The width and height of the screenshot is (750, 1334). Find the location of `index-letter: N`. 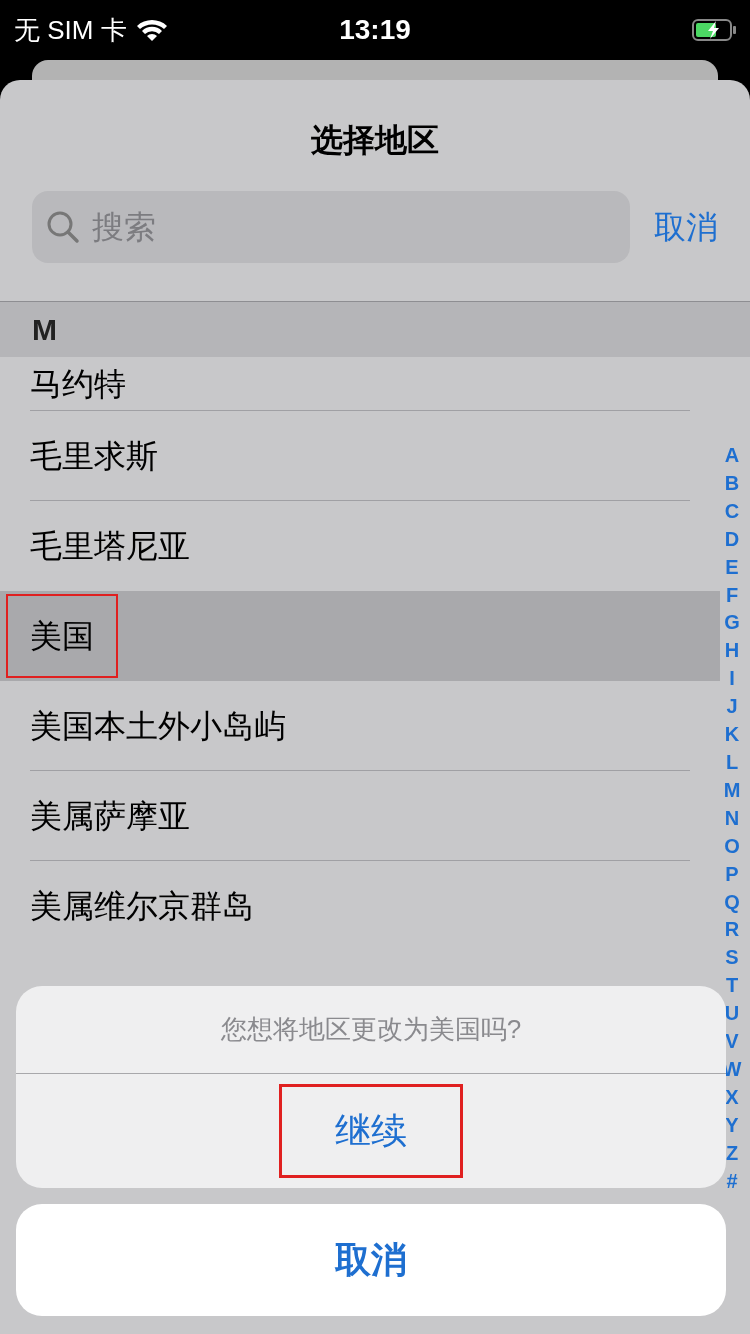

index-letter: N is located at coordinates (732, 818).